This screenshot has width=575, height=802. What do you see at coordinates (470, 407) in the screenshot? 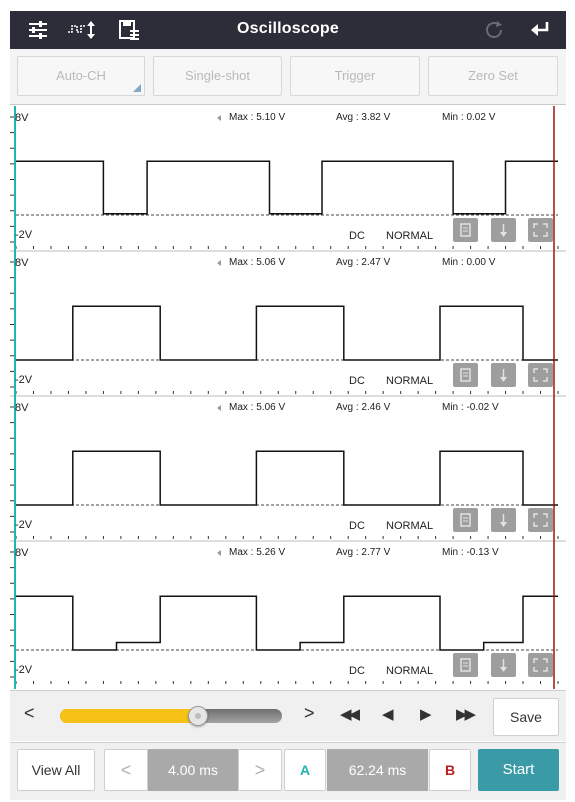
I see `min-readout: Min : -0.02 V` at bounding box center [470, 407].